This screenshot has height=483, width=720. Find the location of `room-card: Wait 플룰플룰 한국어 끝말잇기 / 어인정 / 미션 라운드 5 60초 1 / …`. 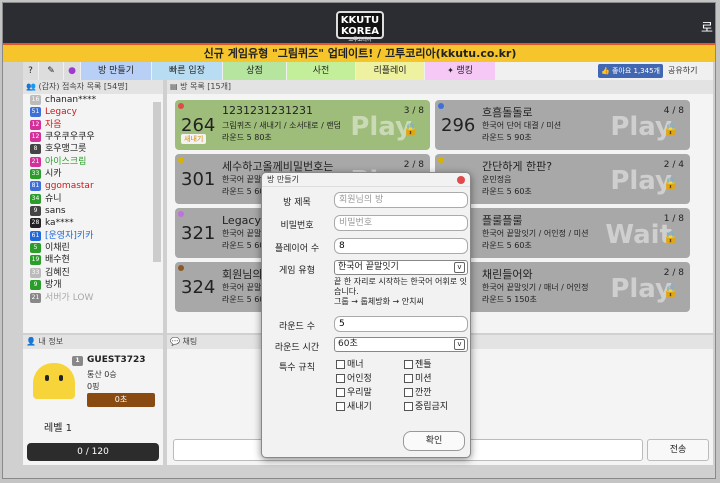

room-card: Wait 플룰플룰 한국어 끝말잇기 / 어인정 / 미션 라운드 5 60초 1 / … is located at coordinates (562, 233).